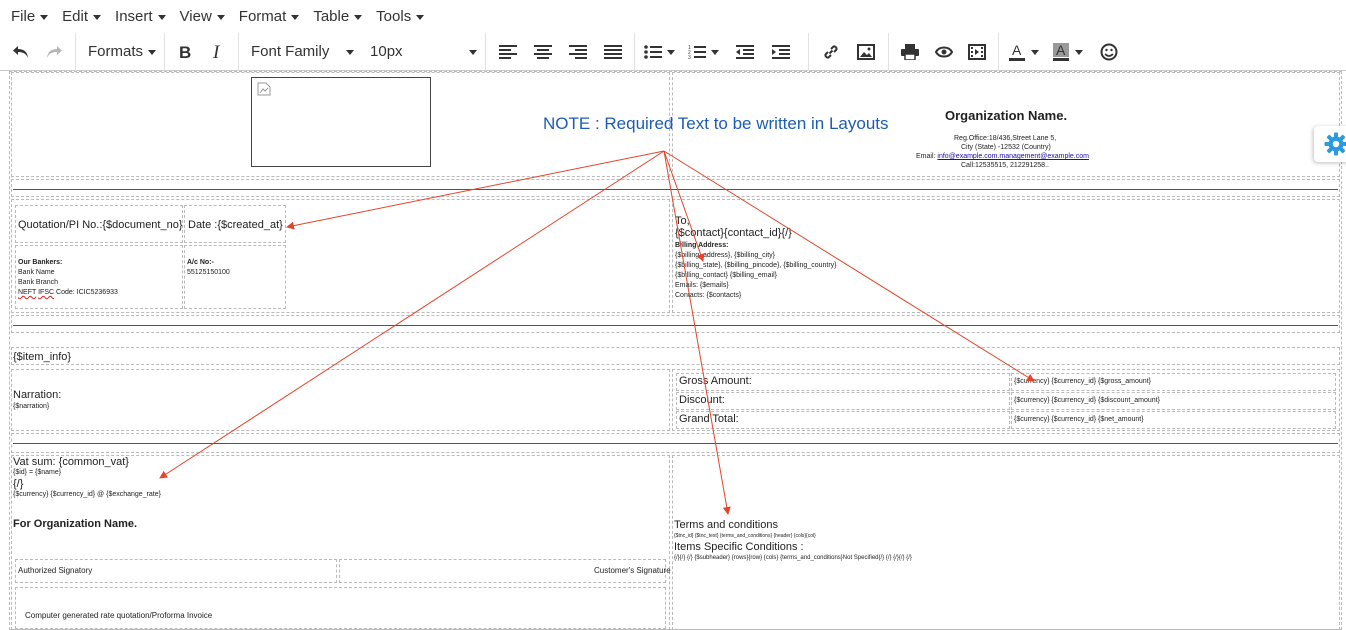 The height and width of the screenshot is (630, 1346). What do you see at coordinates (75, 524) in the screenshot?
I see `for-org: For Organization Name.` at bounding box center [75, 524].